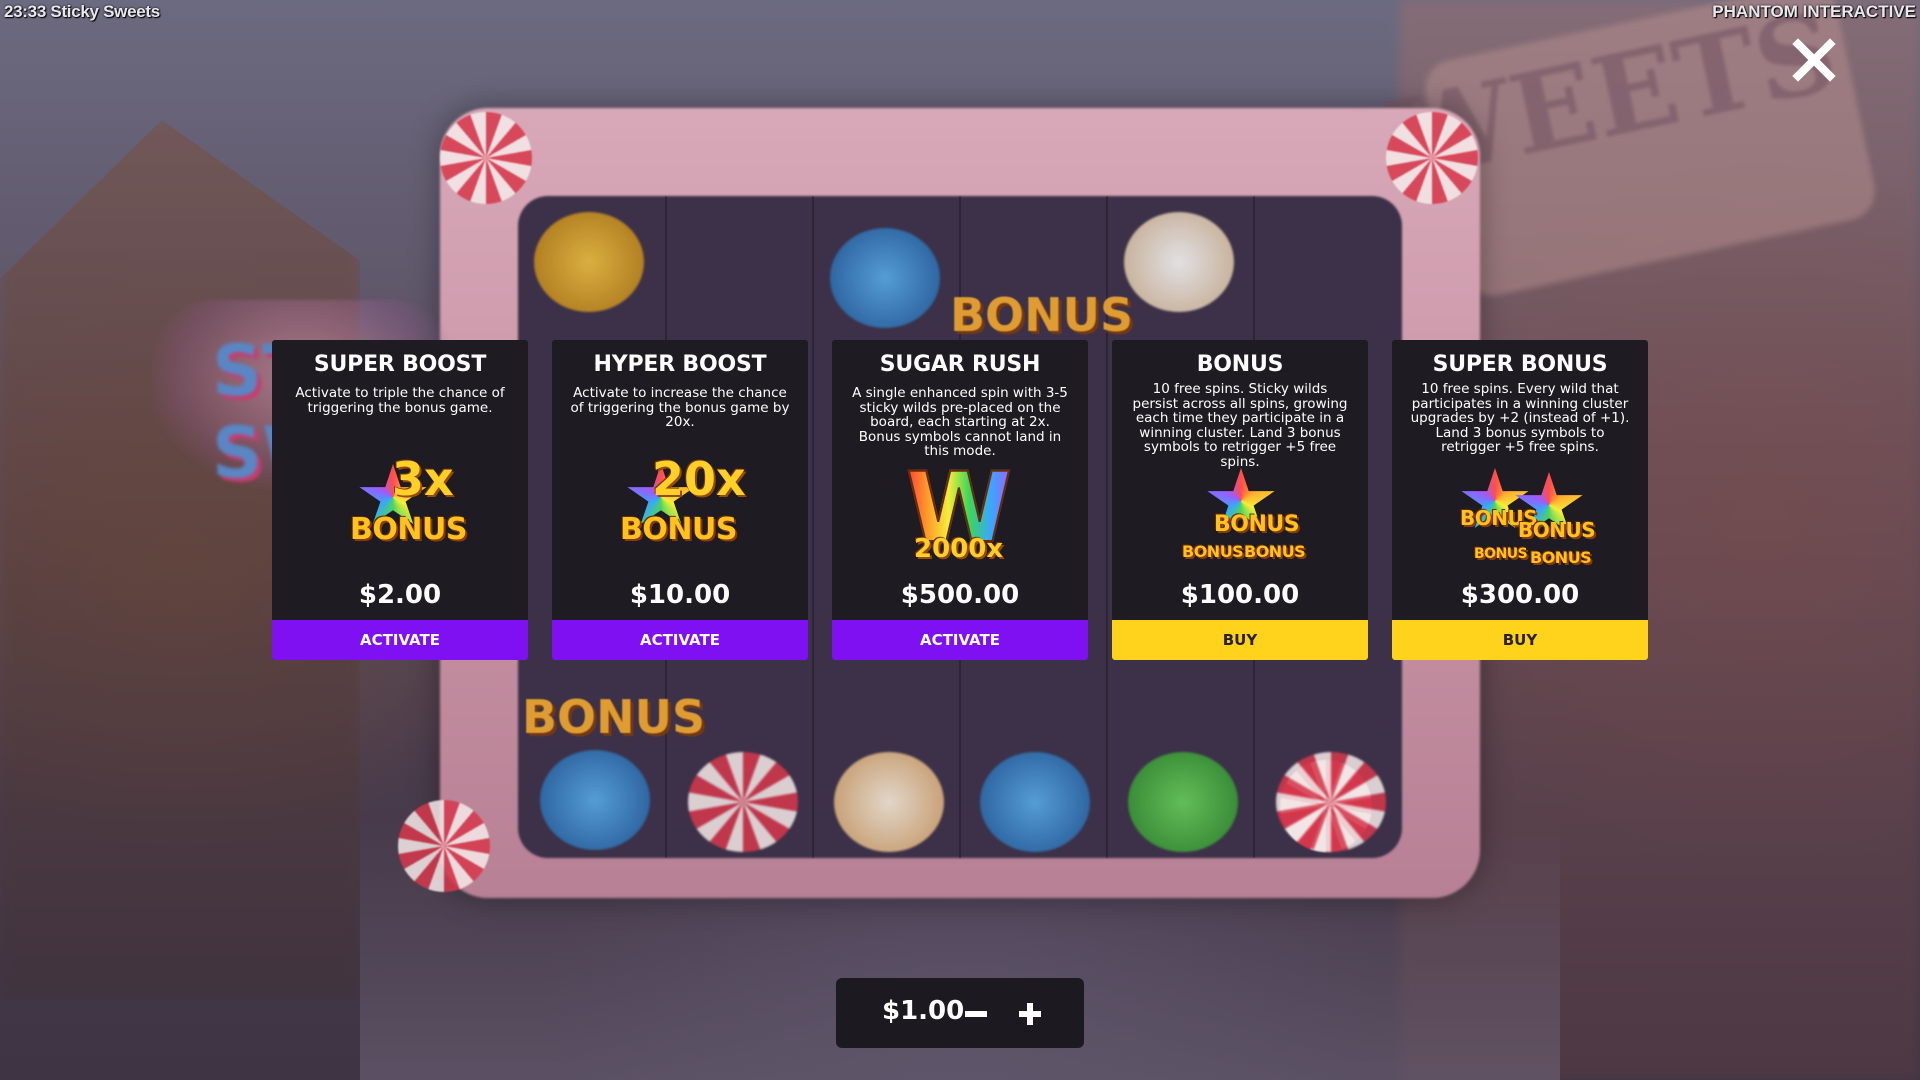  I want to click on reel-divider, so click(813, 527).